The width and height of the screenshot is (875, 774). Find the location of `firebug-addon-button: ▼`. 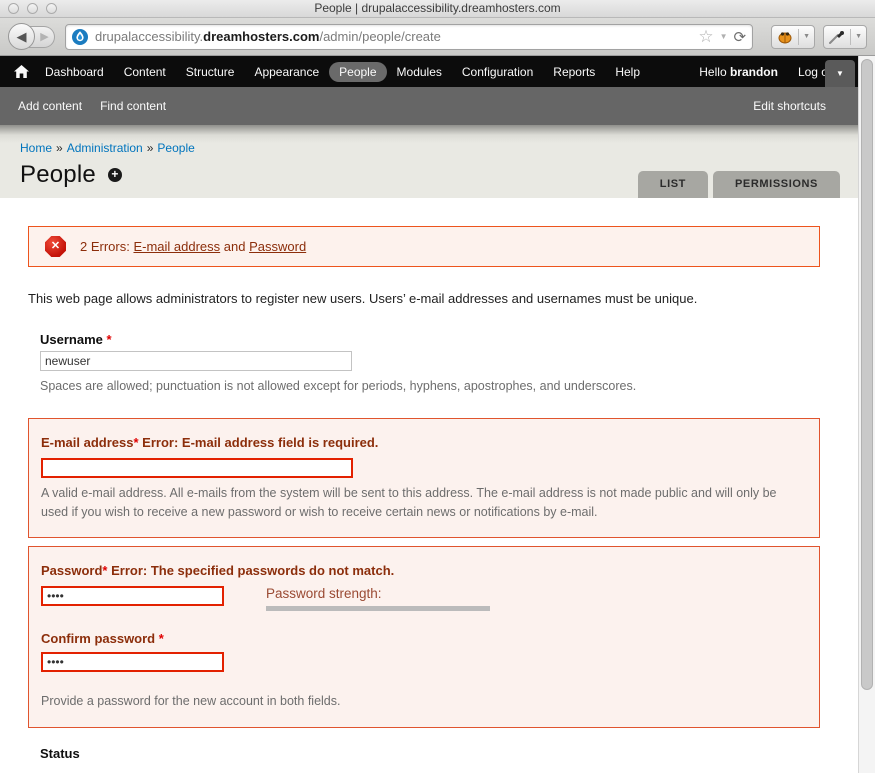

firebug-addon-button: ▼ is located at coordinates (793, 36).